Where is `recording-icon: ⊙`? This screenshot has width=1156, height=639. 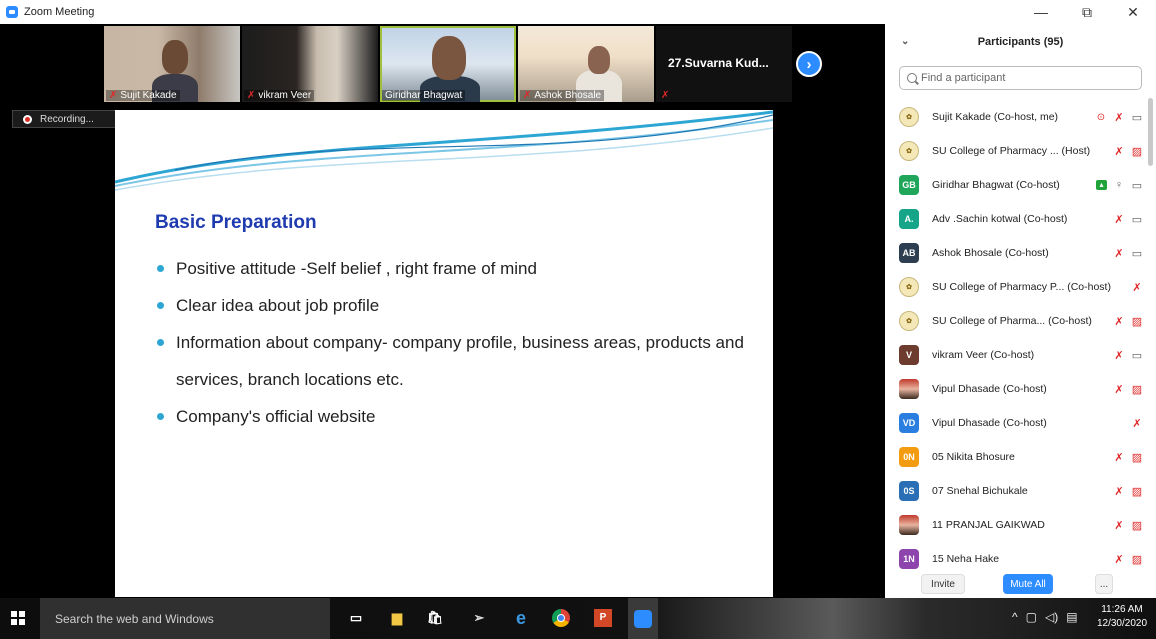
recording-icon: ⊙ is located at coordinates (1101, 117).